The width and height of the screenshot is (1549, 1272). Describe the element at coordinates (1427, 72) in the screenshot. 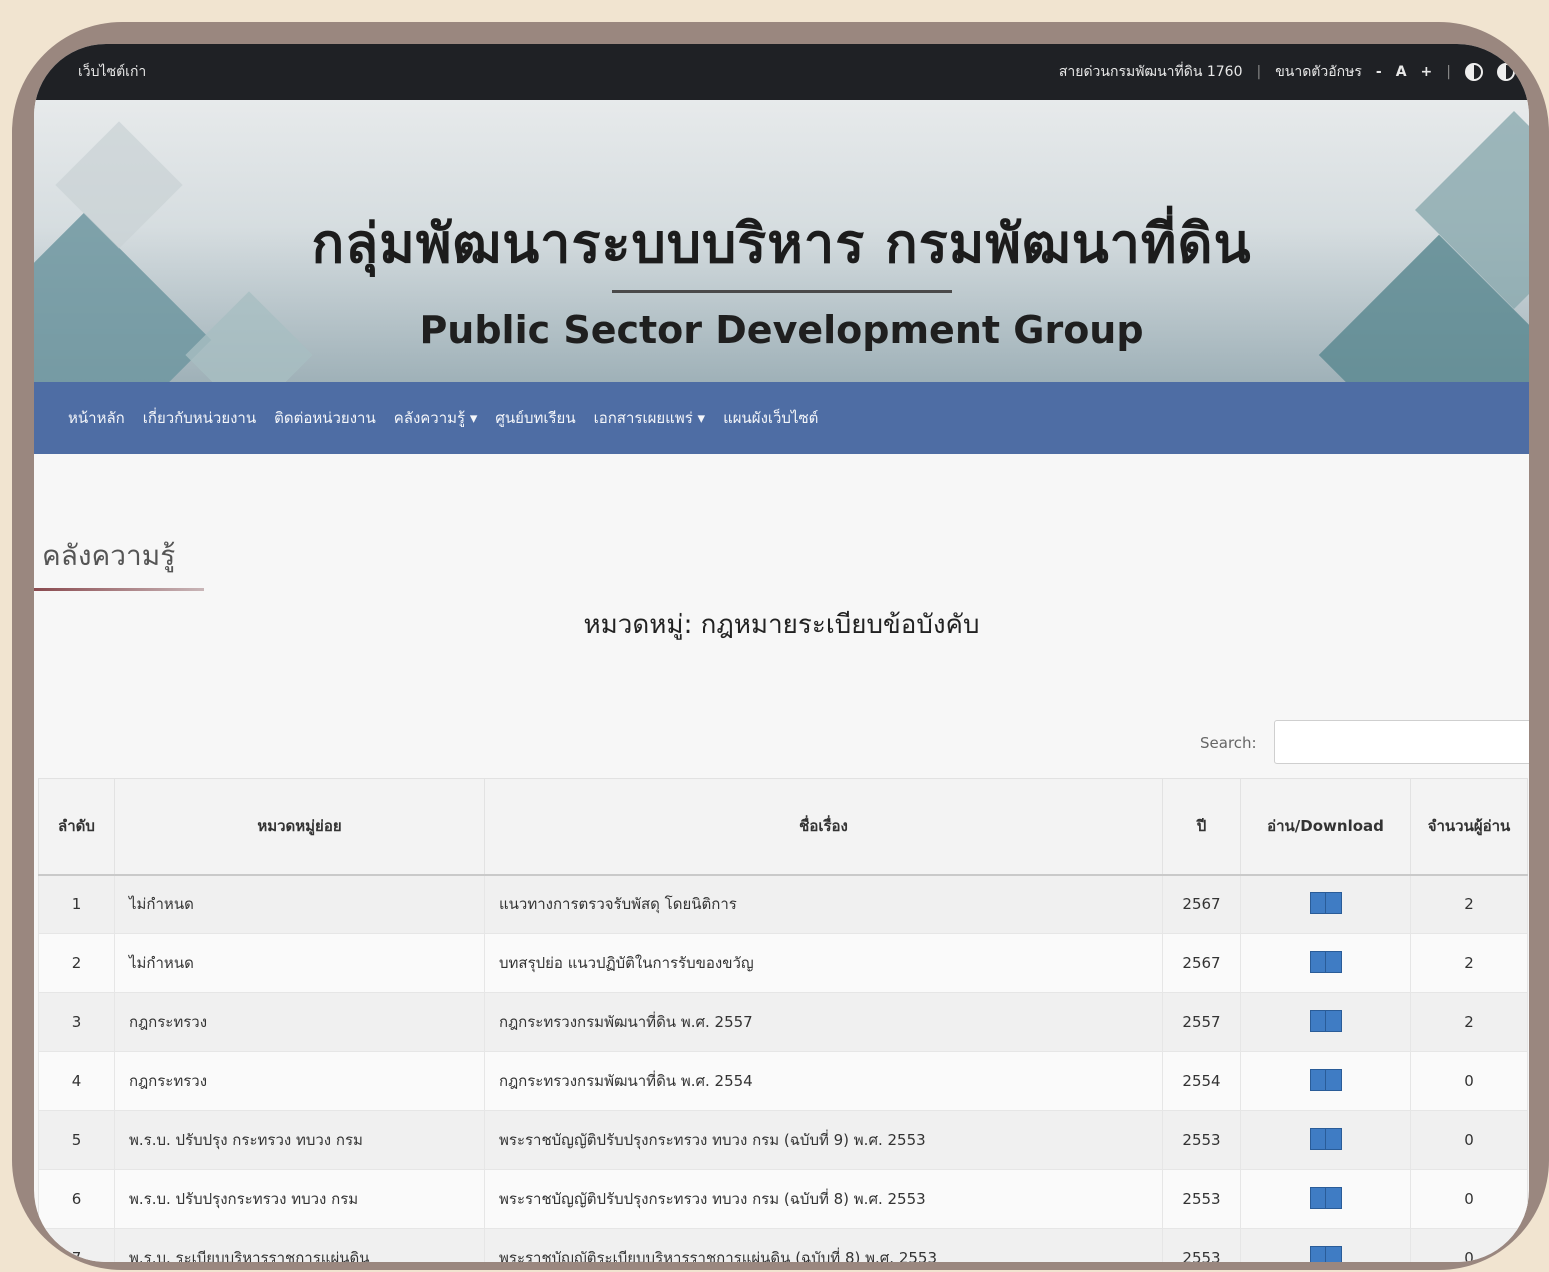

I see `font-increase-button: +` at that location.